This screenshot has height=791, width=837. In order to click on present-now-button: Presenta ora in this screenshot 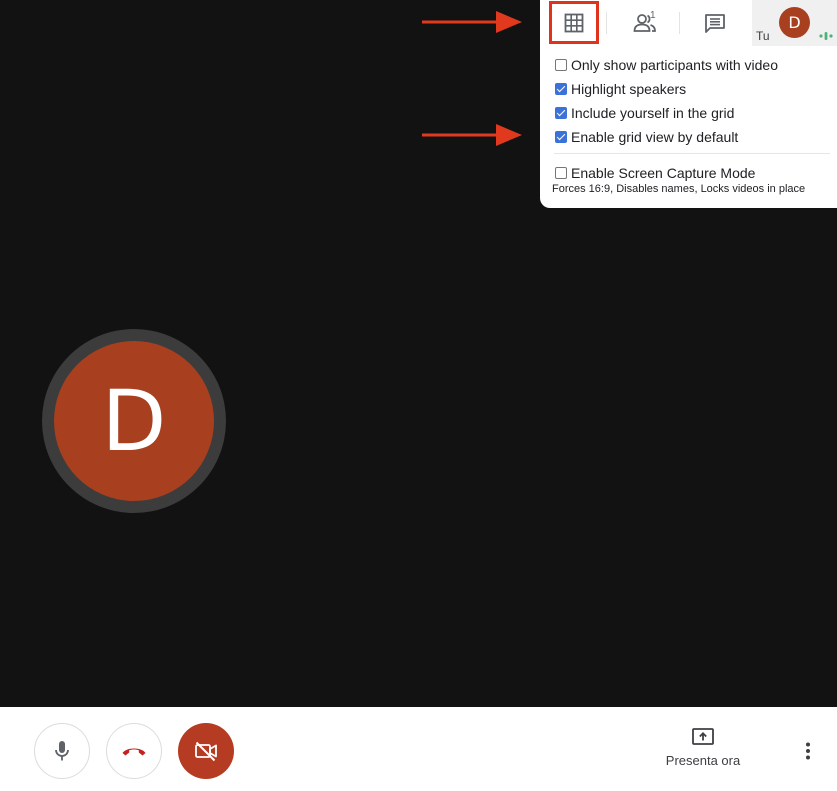, I will do `click(703, 752)`.